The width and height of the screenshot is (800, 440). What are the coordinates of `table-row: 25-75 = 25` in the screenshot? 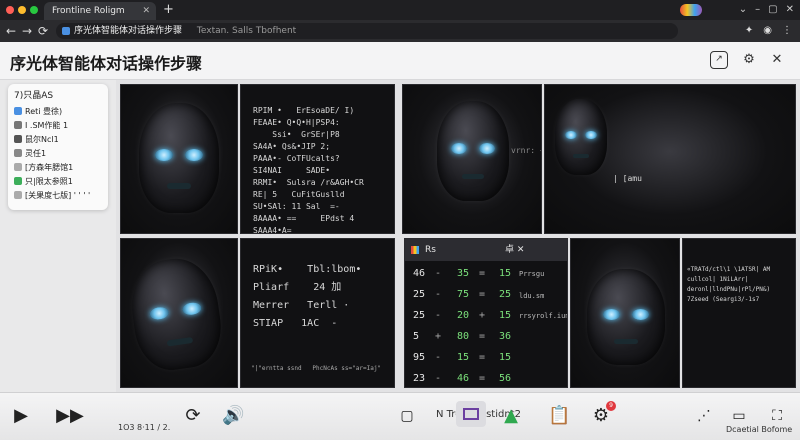 It's located at (486, 295).